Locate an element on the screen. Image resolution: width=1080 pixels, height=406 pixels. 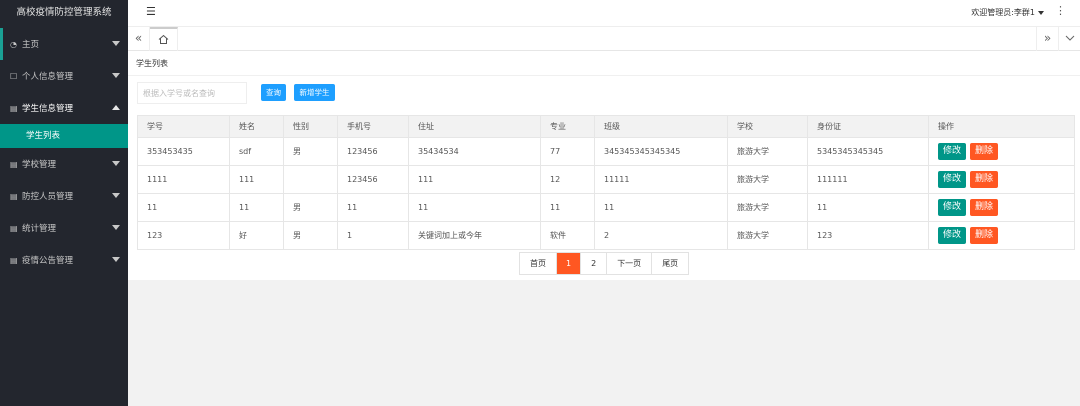
column-header: 专业 is located at coordinates (567, 126).